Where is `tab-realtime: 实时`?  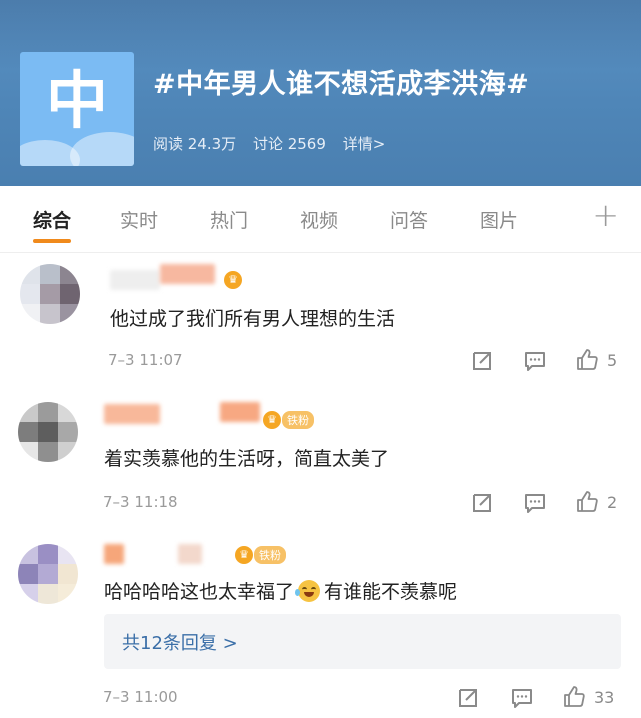
tab-realtime: 实时 is located at coordinates (139, 219).